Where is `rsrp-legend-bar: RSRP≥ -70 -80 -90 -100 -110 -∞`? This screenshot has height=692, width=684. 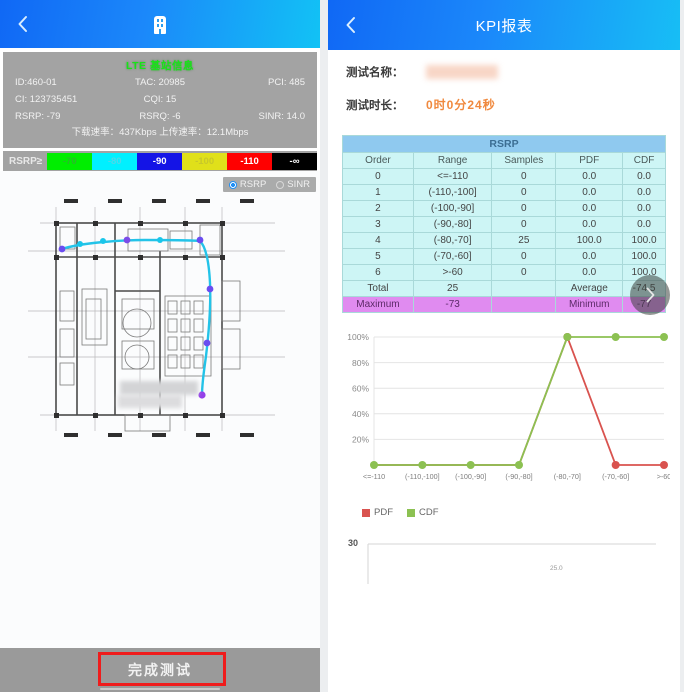 rsrp-legend-bar: RSRP≥ -70 -80 -90 -100 -110 -∞ is located at coordinates (160, 161).